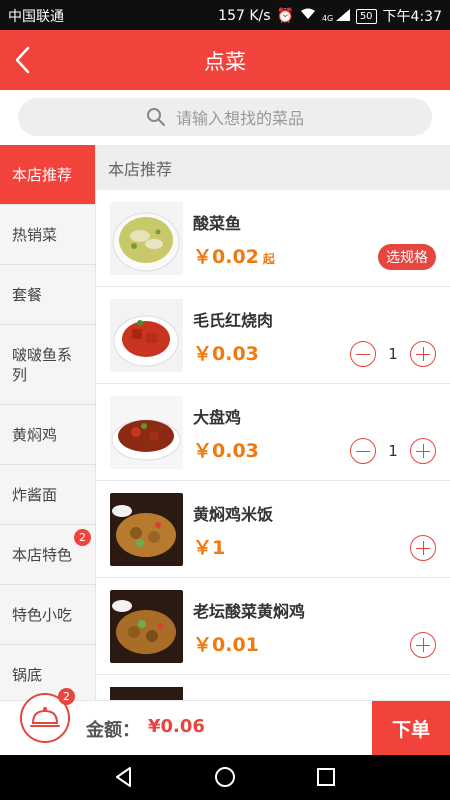 Image resolution: width=450 pixels, height=800 pixels. Describe the element at coordinates (226, 257) in the screenshot. I see `price-value: ￥0.02` at that location.